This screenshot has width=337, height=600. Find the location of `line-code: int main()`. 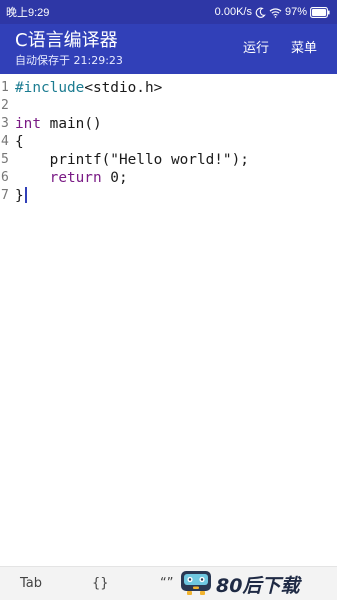

line-code: int main() is located at coordinates (58, 124).